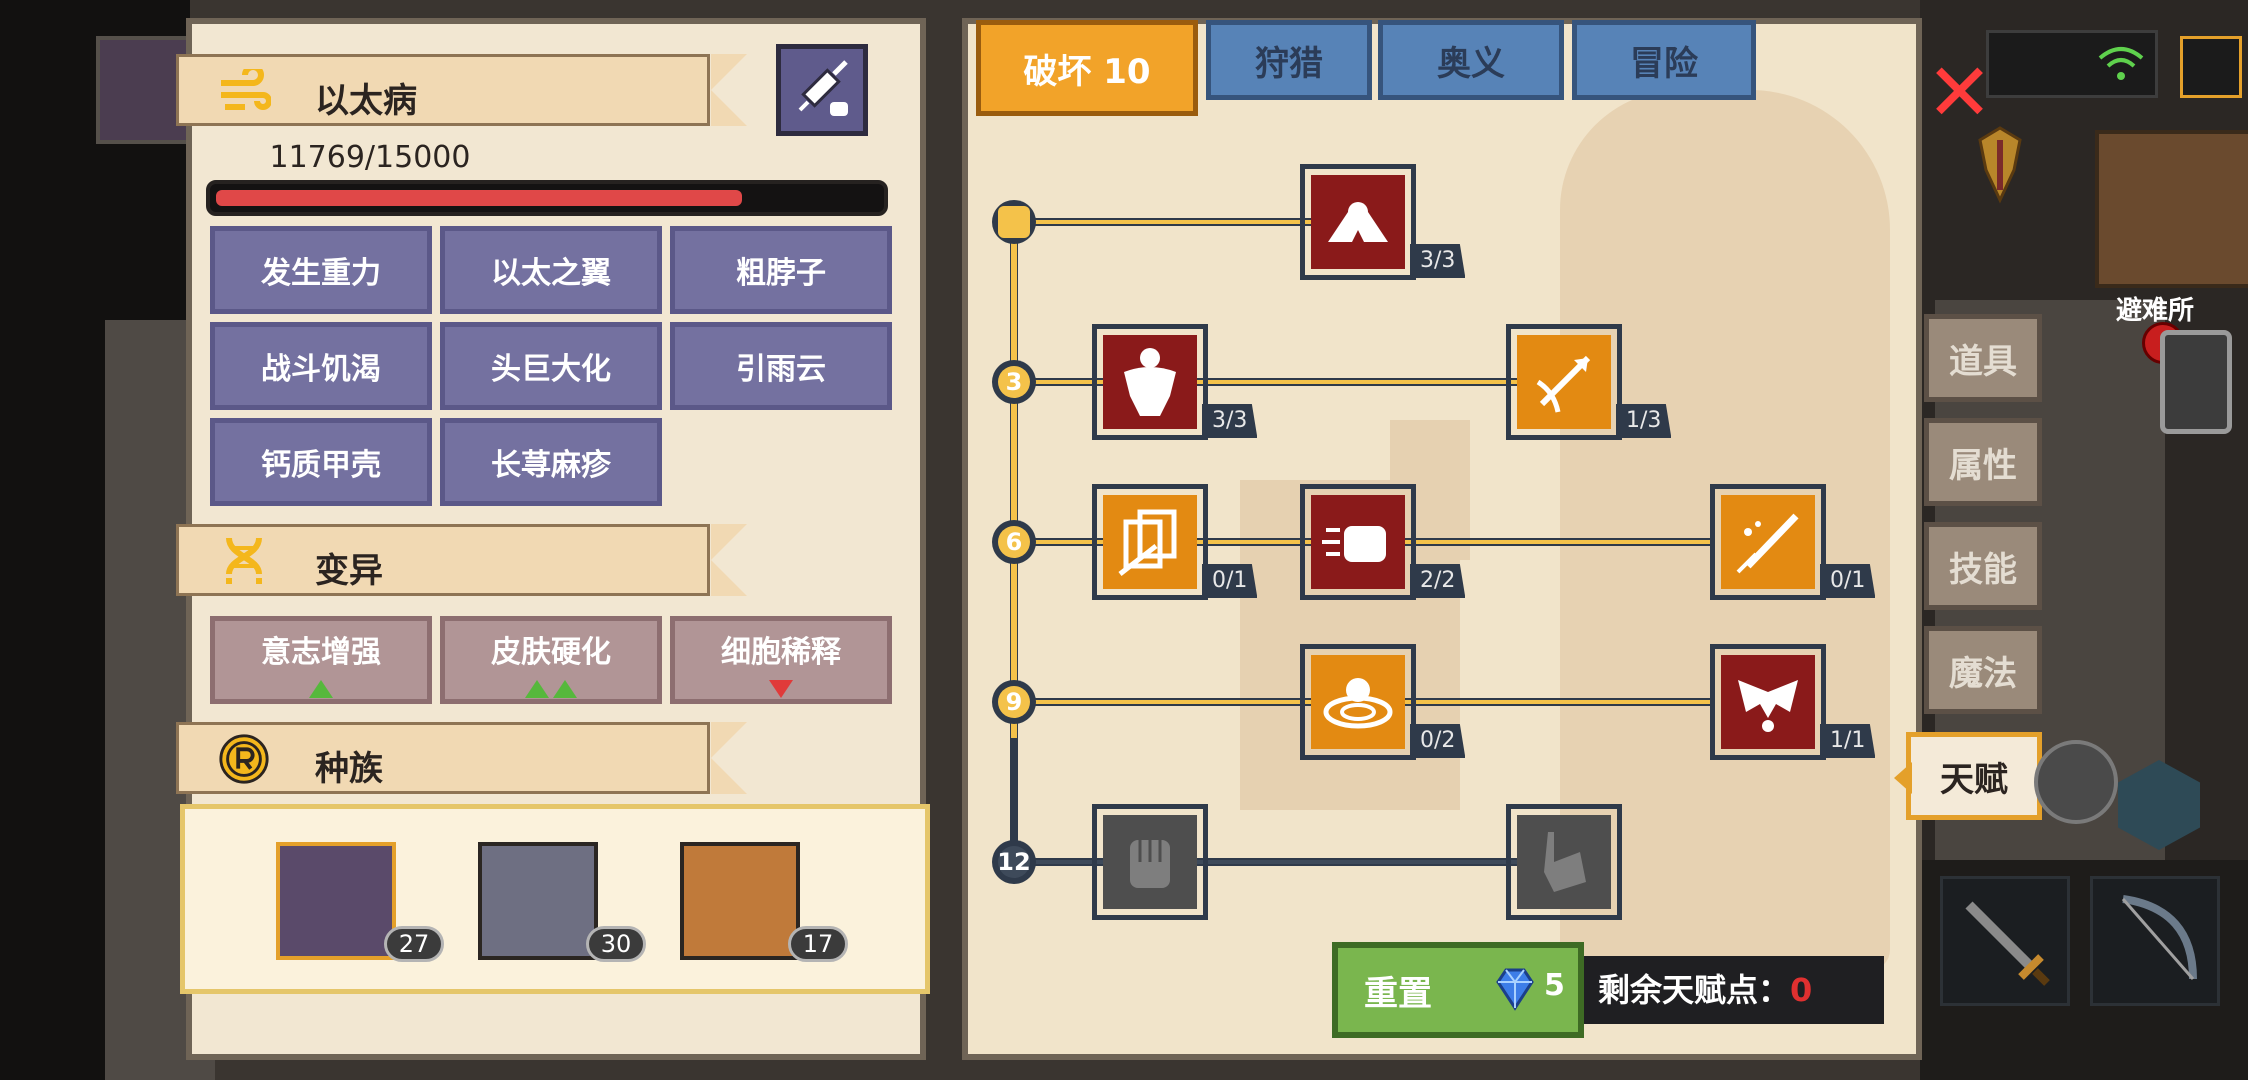 This screenshot has height=1080, width=2248. What do you see at coordinates (321, 270) in the screenshot?
I see `symptom-button: 发生重力` at bounding box center [321, 270].